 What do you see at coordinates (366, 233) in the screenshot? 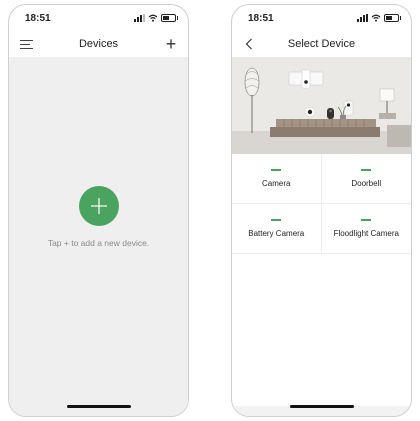
I see `device-option-label: Floodlight Camera` at bounding box center [366, 233].